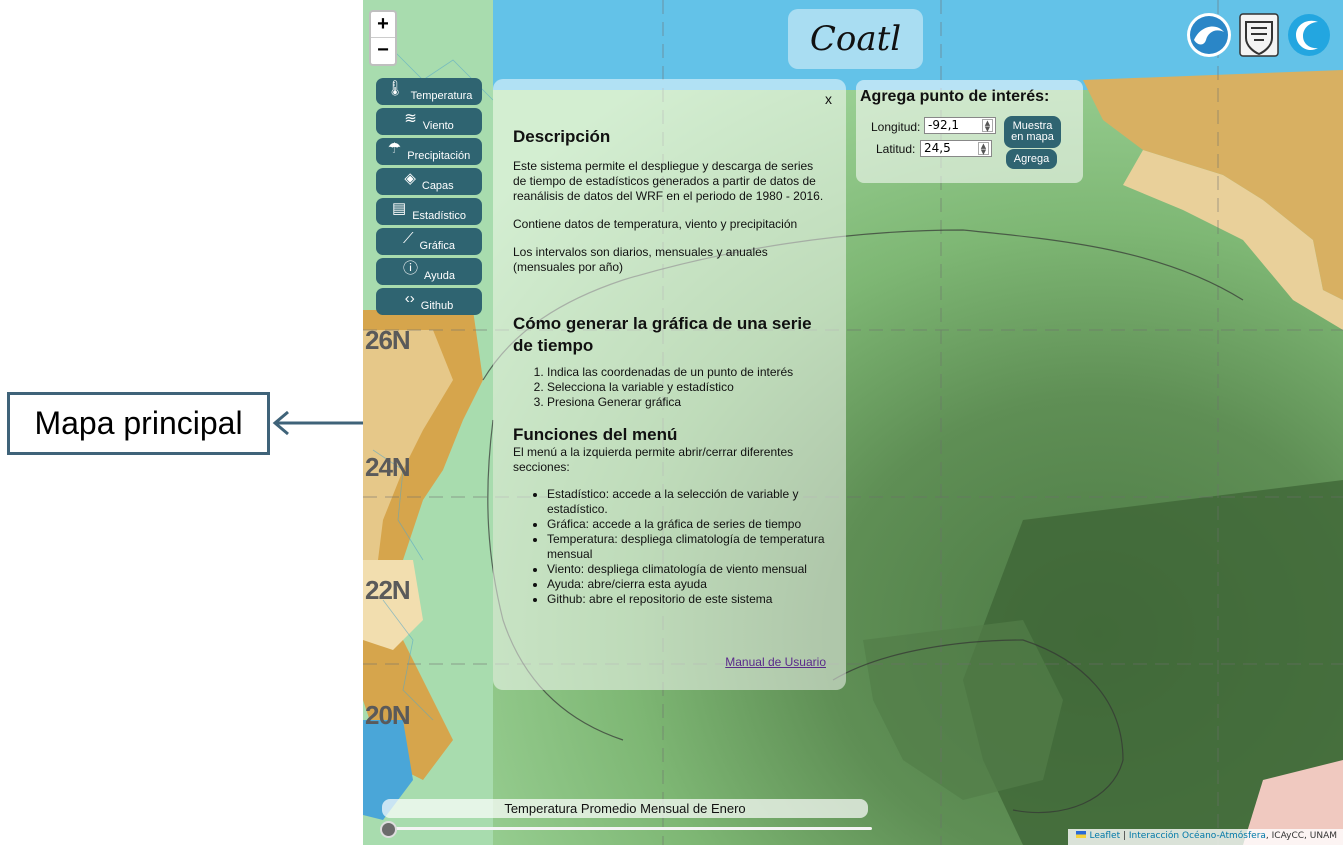  I want to click on attribution-suffix: , ICAyCC, UNAM, so click(1301, 836).